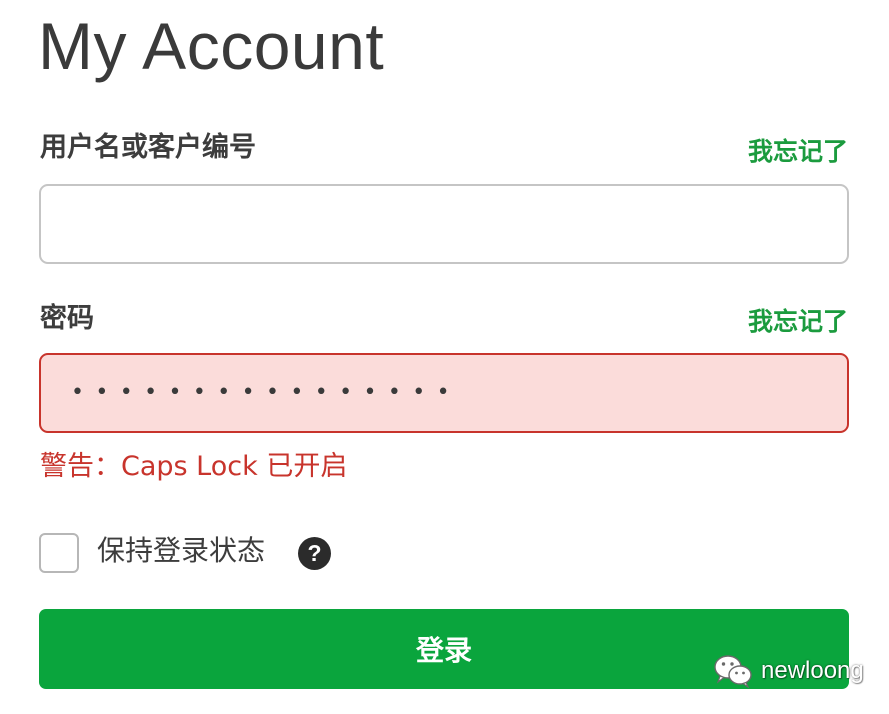 The image size is (889, 714). What do you see at coordinates (798, 152) in the screenshot?
I see `forgot-username-link: 我忘记了` at bounding box center [798, 152].